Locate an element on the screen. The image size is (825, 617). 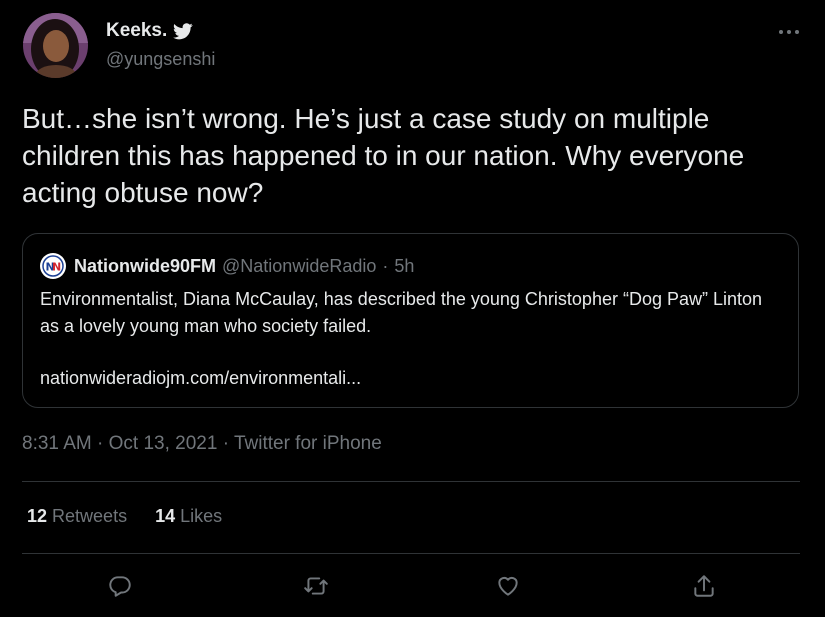
more-options-button is located at coordinates (789, 32).